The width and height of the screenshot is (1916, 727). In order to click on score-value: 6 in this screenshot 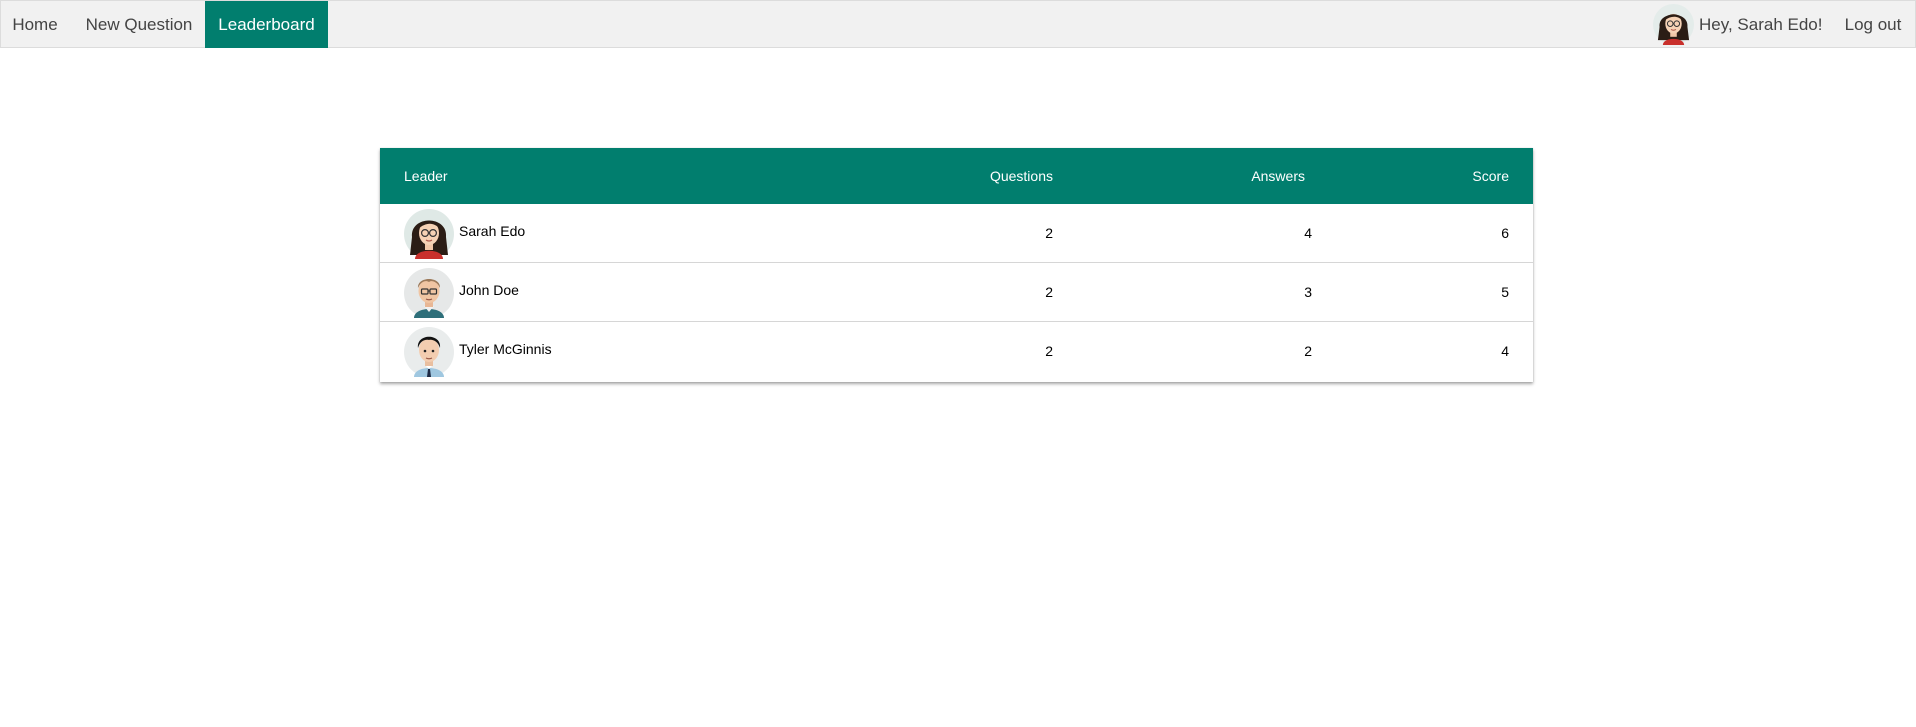, I will do `click(1505, 233)`.